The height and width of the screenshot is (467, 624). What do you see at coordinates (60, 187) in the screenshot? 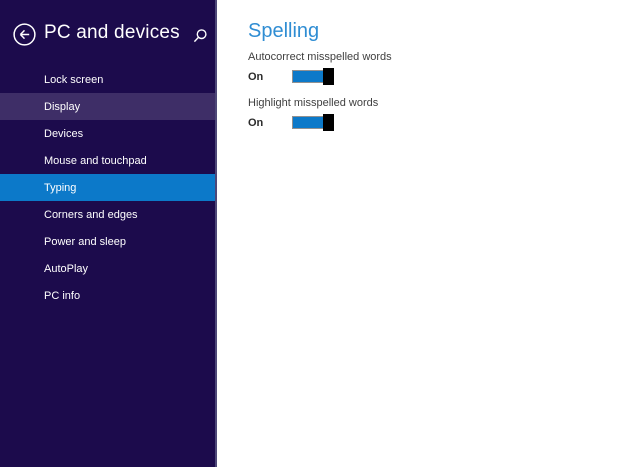
I see `sidebar-item-label: Typing` at bounding box center [60, 187].